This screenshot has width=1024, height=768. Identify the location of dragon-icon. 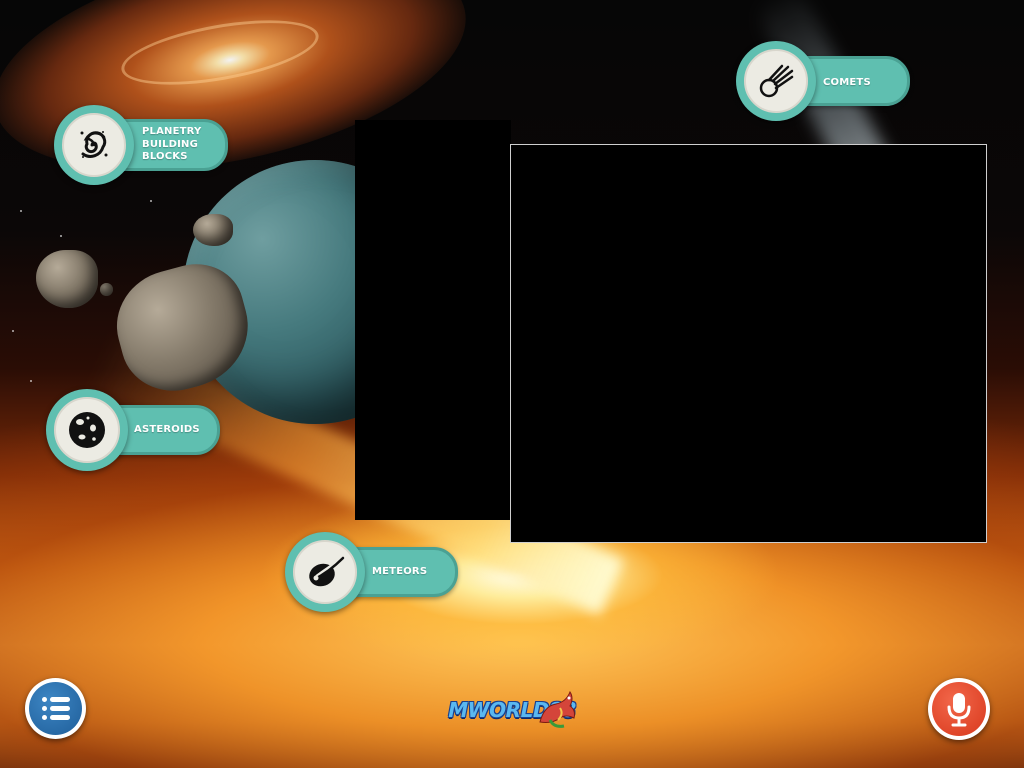
(557, 709).